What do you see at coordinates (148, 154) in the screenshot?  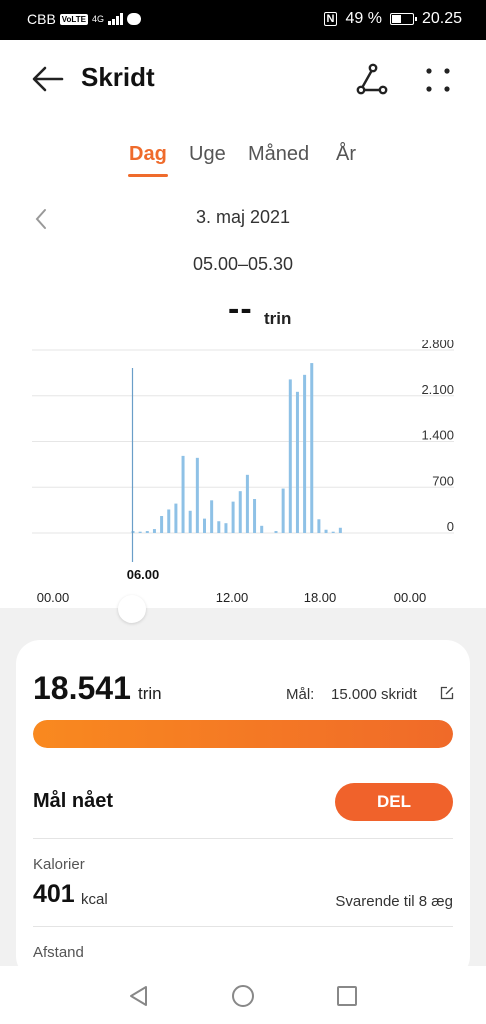 I see `tab-day: Dag` at bounding box center [148, 154].